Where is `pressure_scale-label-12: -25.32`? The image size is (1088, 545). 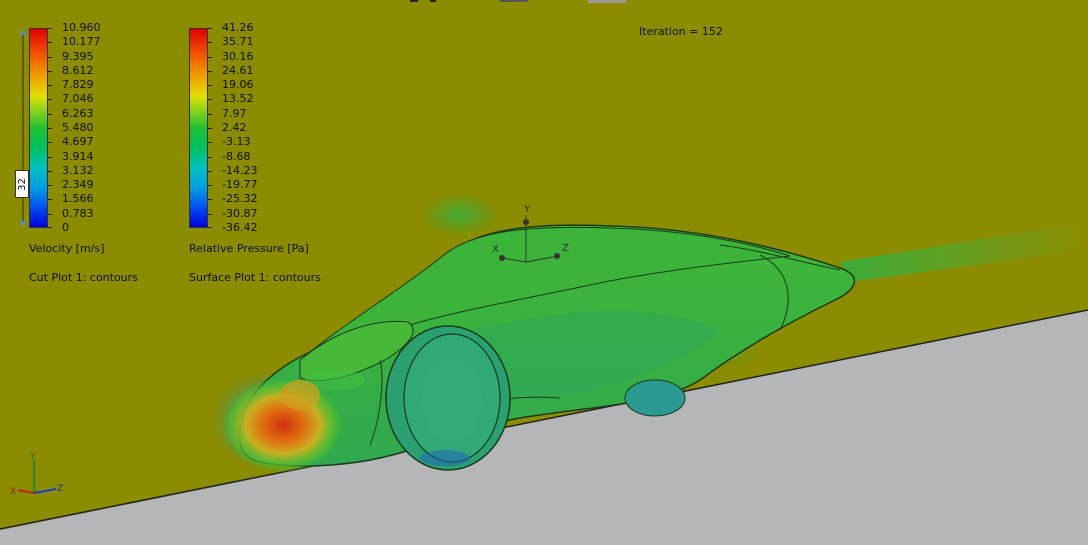
pressure_scale-label-12: -25.32 is located at coordinates (240, 199).